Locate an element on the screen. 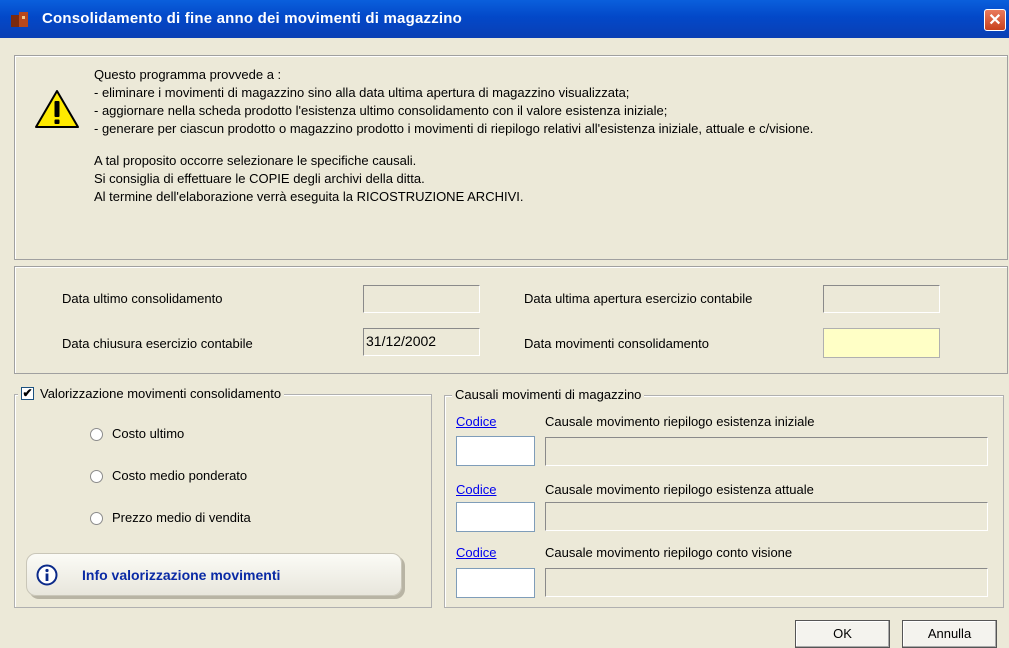 This screenshot has height=648, width=1009. info-line-spacer is located at coordinates (453, 145).